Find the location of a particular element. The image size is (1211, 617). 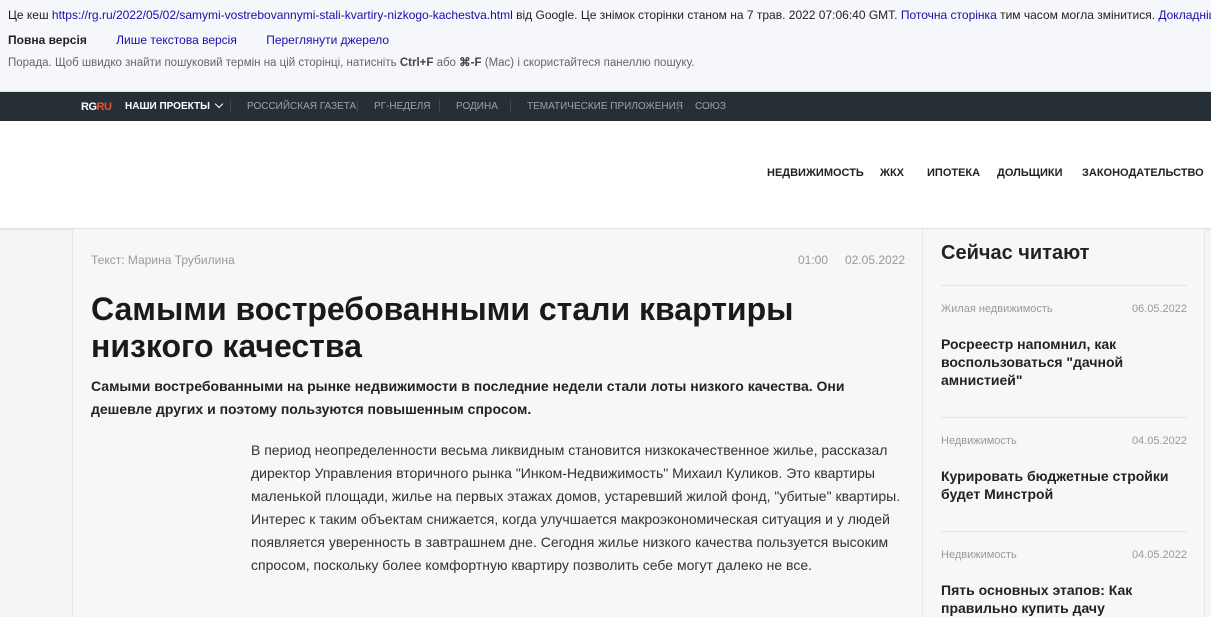

nav-item-rg-nedelya: РГ-НЕДЕЛЯ is located at coordinates (402, 106).